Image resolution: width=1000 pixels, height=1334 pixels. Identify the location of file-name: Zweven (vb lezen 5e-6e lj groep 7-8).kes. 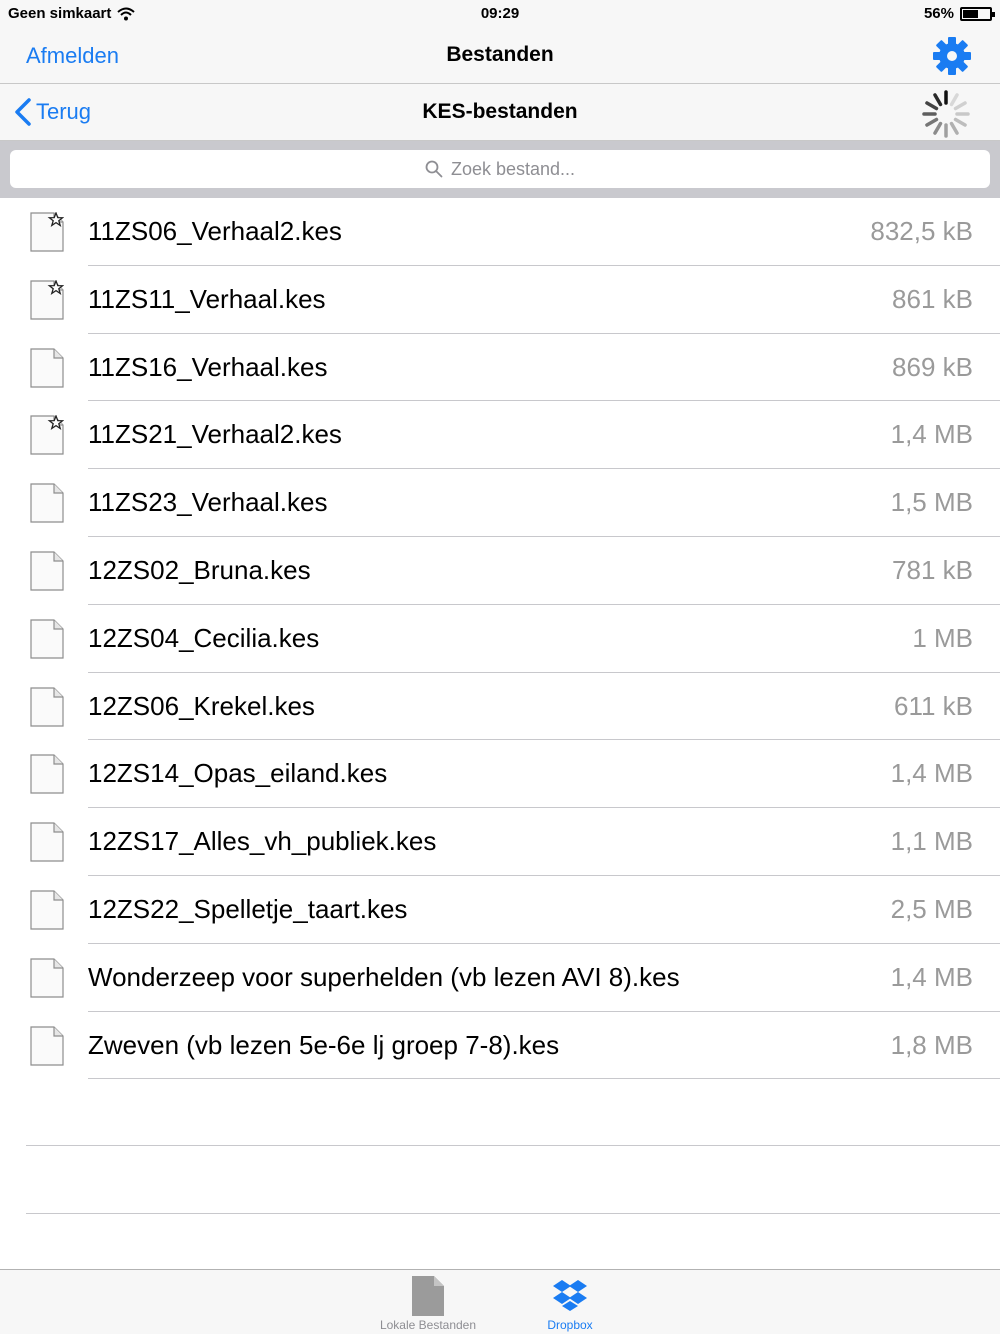
(324, 1044).